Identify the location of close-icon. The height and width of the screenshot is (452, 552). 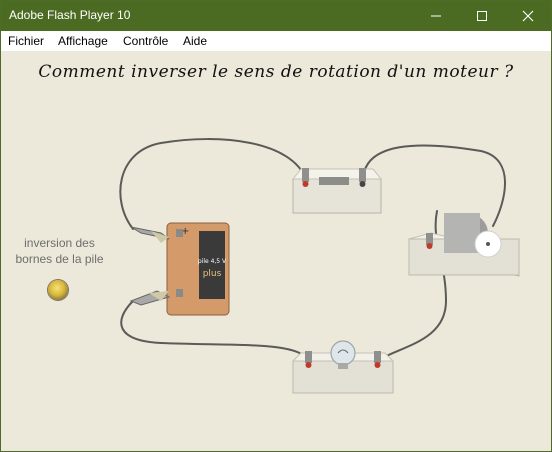
(528, 16).